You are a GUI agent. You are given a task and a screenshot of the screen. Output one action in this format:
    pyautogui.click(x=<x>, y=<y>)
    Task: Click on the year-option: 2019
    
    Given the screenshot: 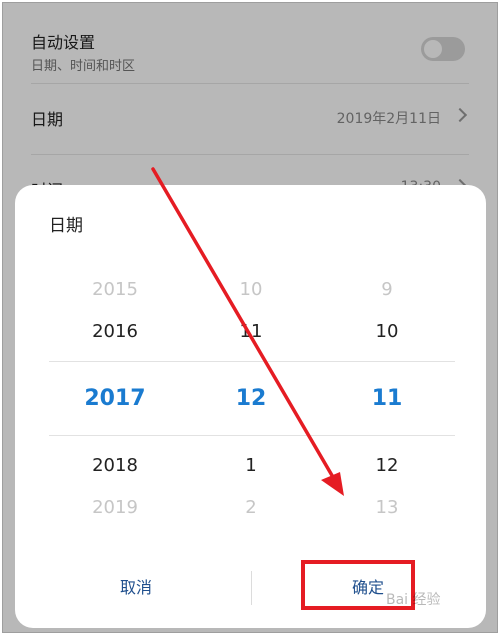 What is the action you would take?
    pyautogui.click(x=115, y=507)
    